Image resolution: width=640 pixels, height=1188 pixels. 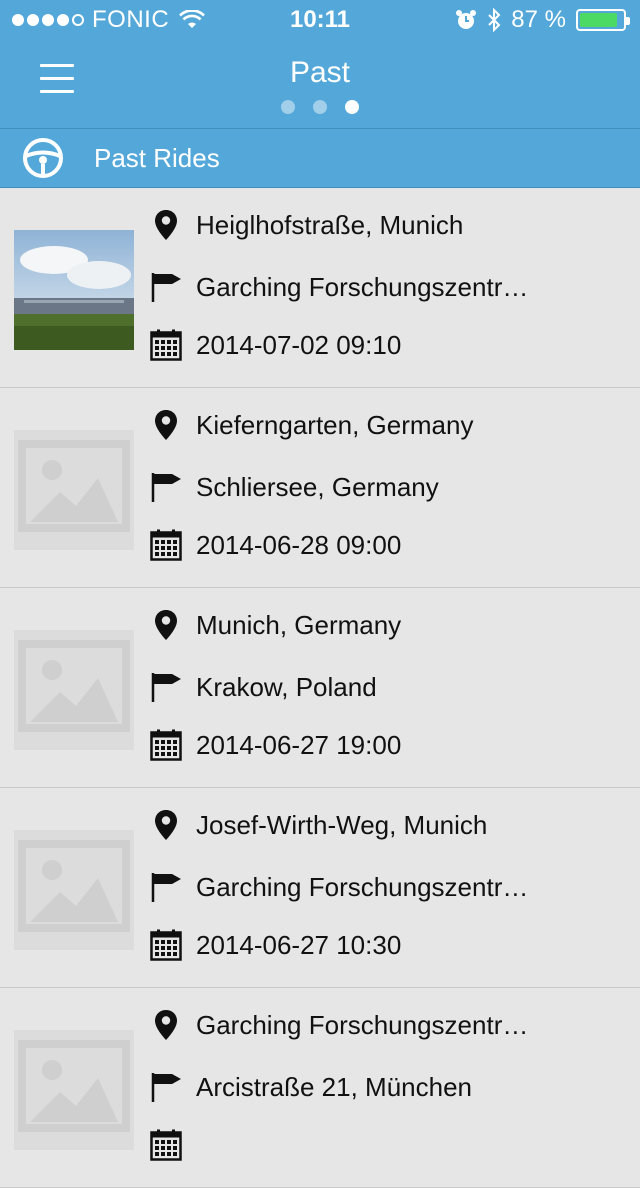 What do you see at coordinates (299, 624) in the screenshot?
I see `ride-origin: Munich, Germany` at bounding box center [299, 624].